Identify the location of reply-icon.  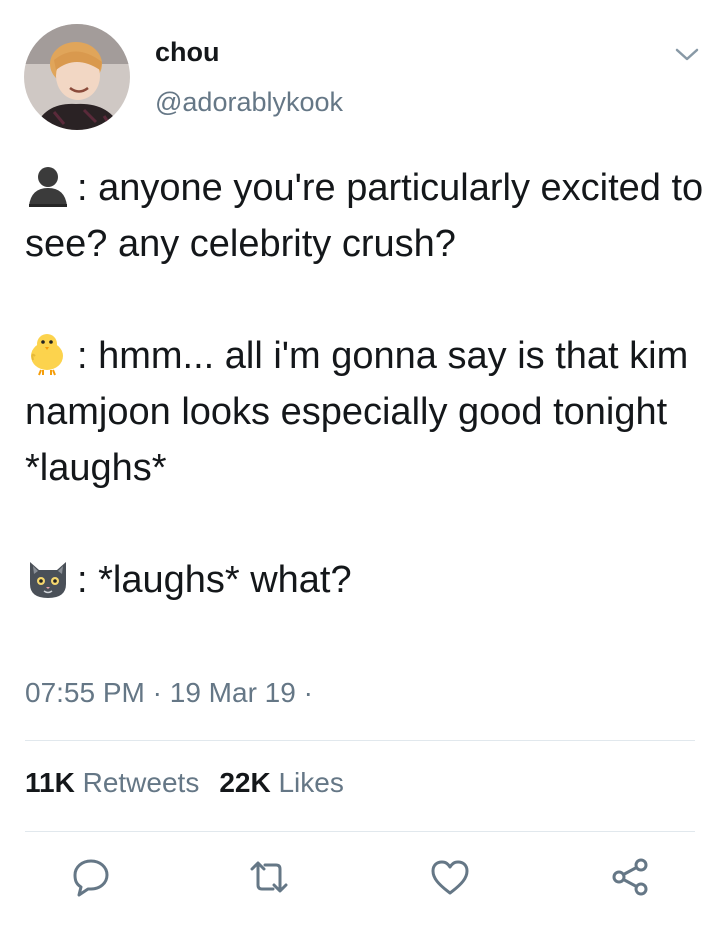
(91, 877).